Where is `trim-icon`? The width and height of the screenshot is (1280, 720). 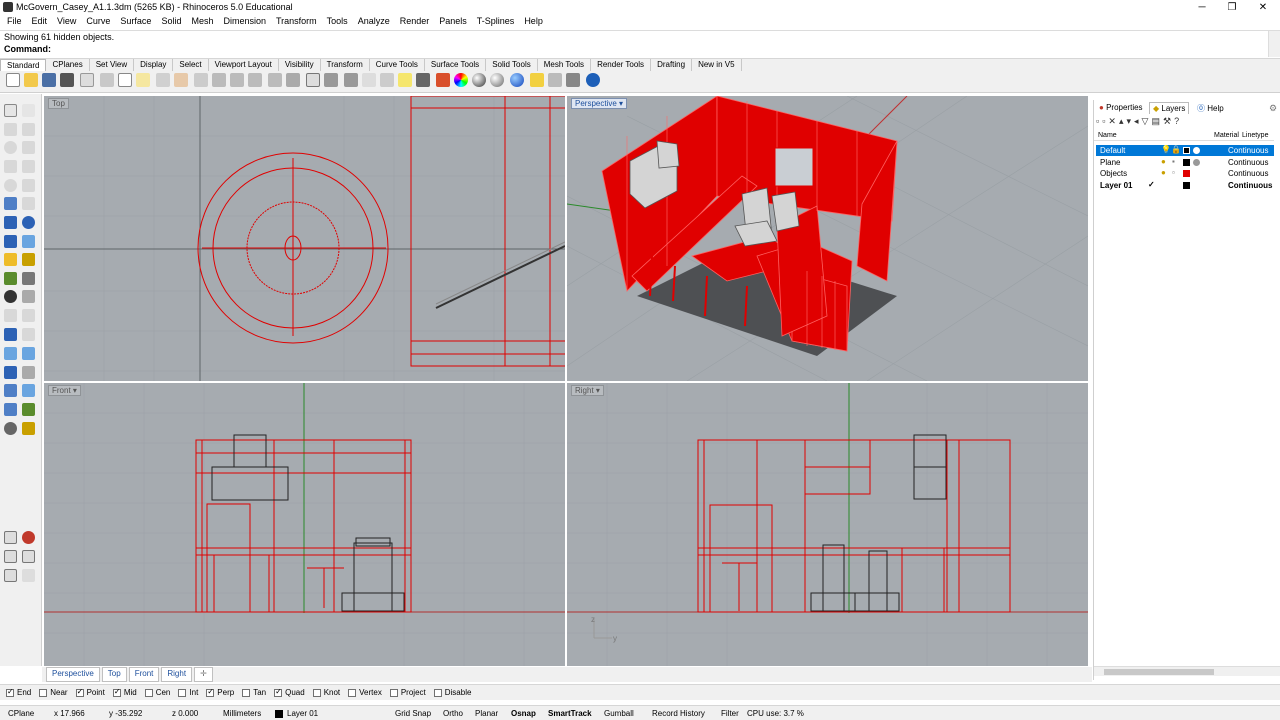
trim-icon is located at coordinates (10, 278).